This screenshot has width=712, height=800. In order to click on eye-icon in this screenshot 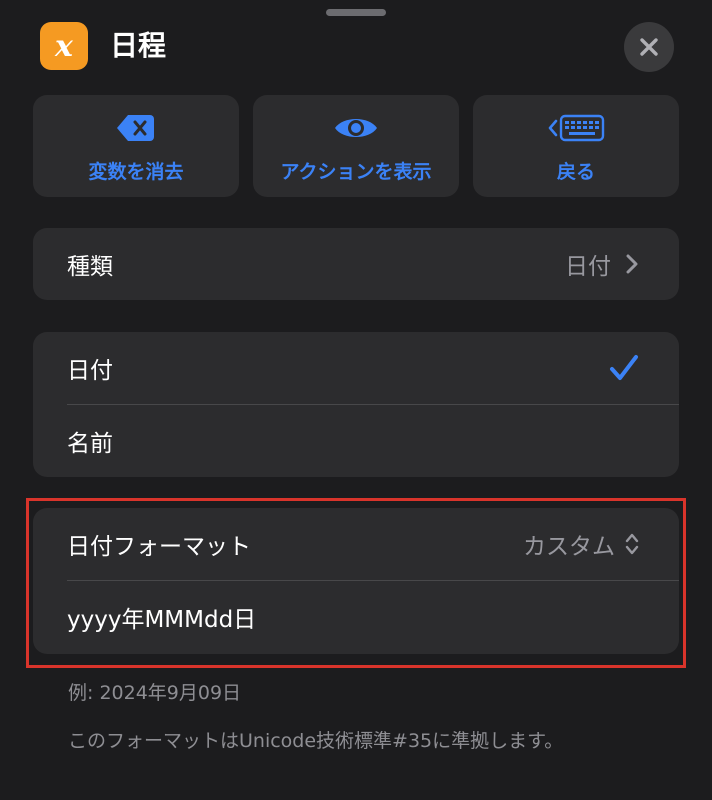, I will do `click(356, 128)`.